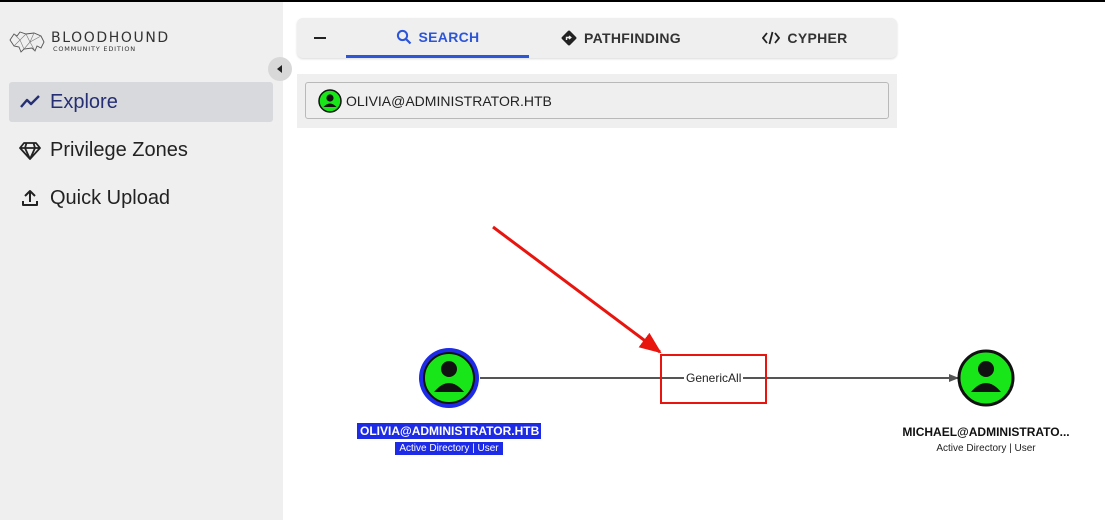 The image size is (1105, 520). What do you see at coordinates (30, 150) in the screenshot?
I see `diamond-icon` at bounding box center [30, 150].